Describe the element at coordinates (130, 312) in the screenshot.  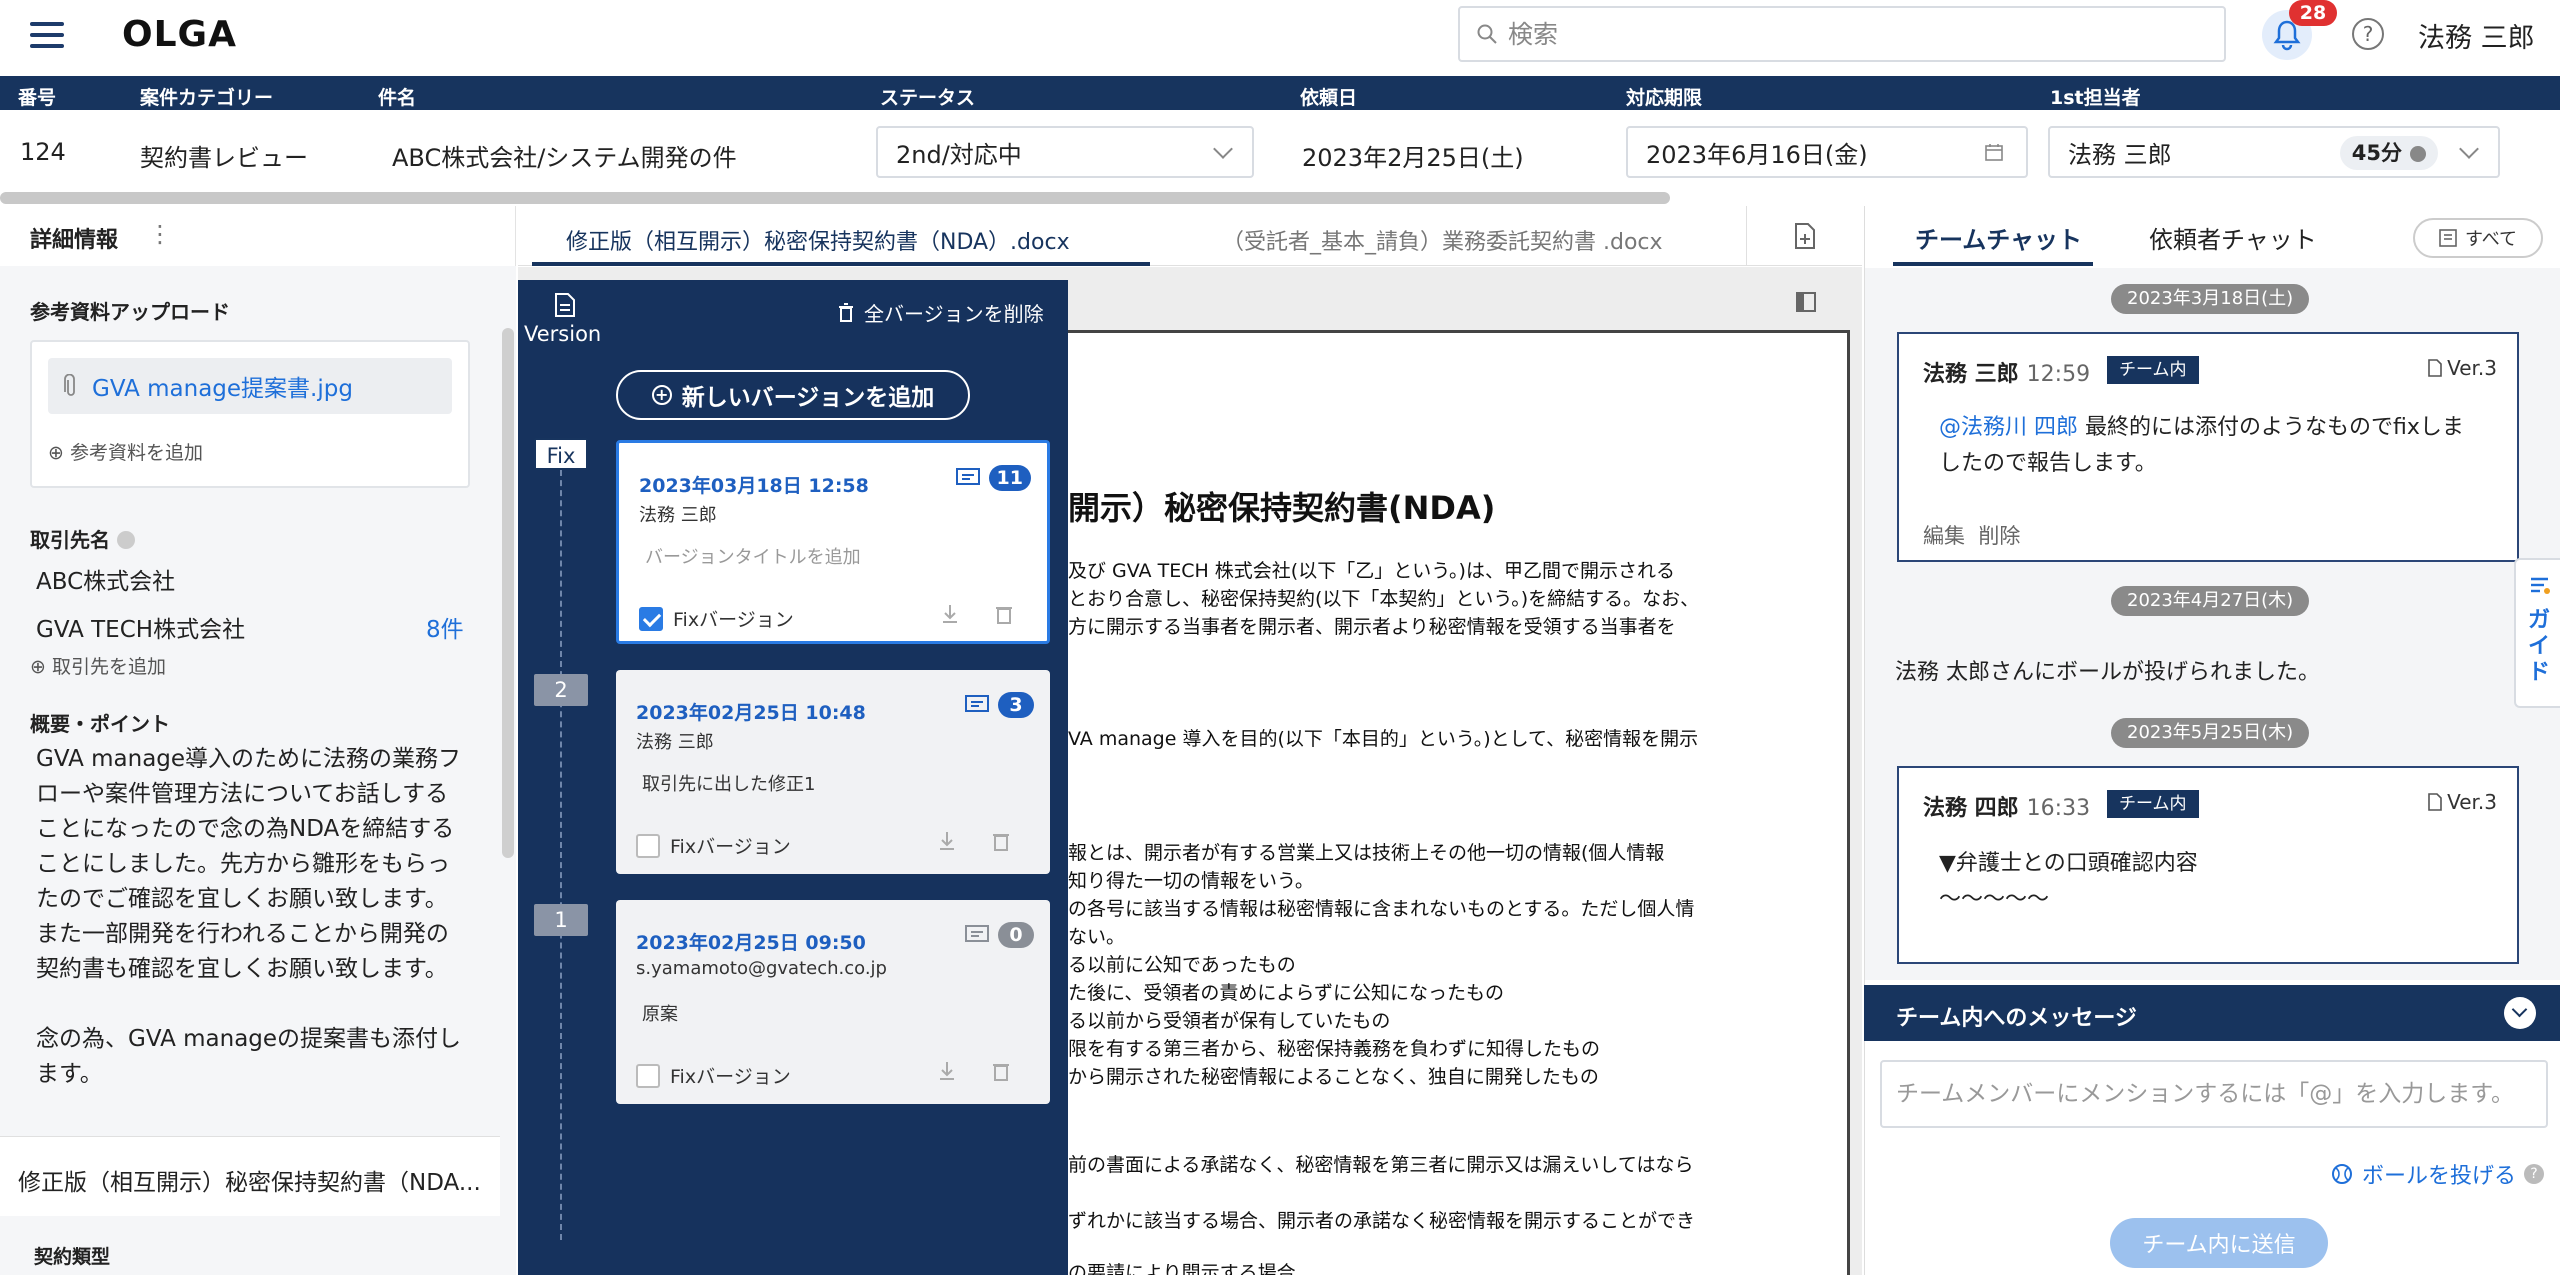
I see `ref-upload-label: 参考資料アップロード` at that location.